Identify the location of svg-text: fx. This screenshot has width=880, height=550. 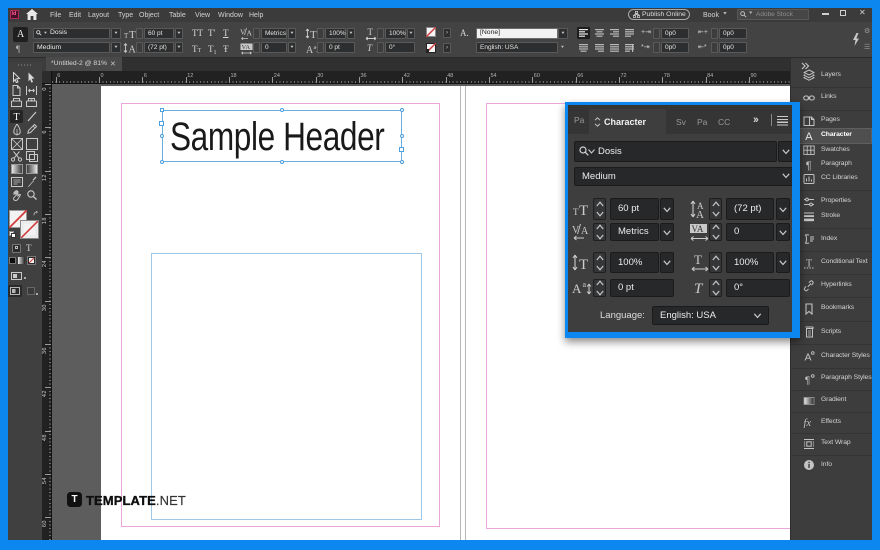
(808, 423).